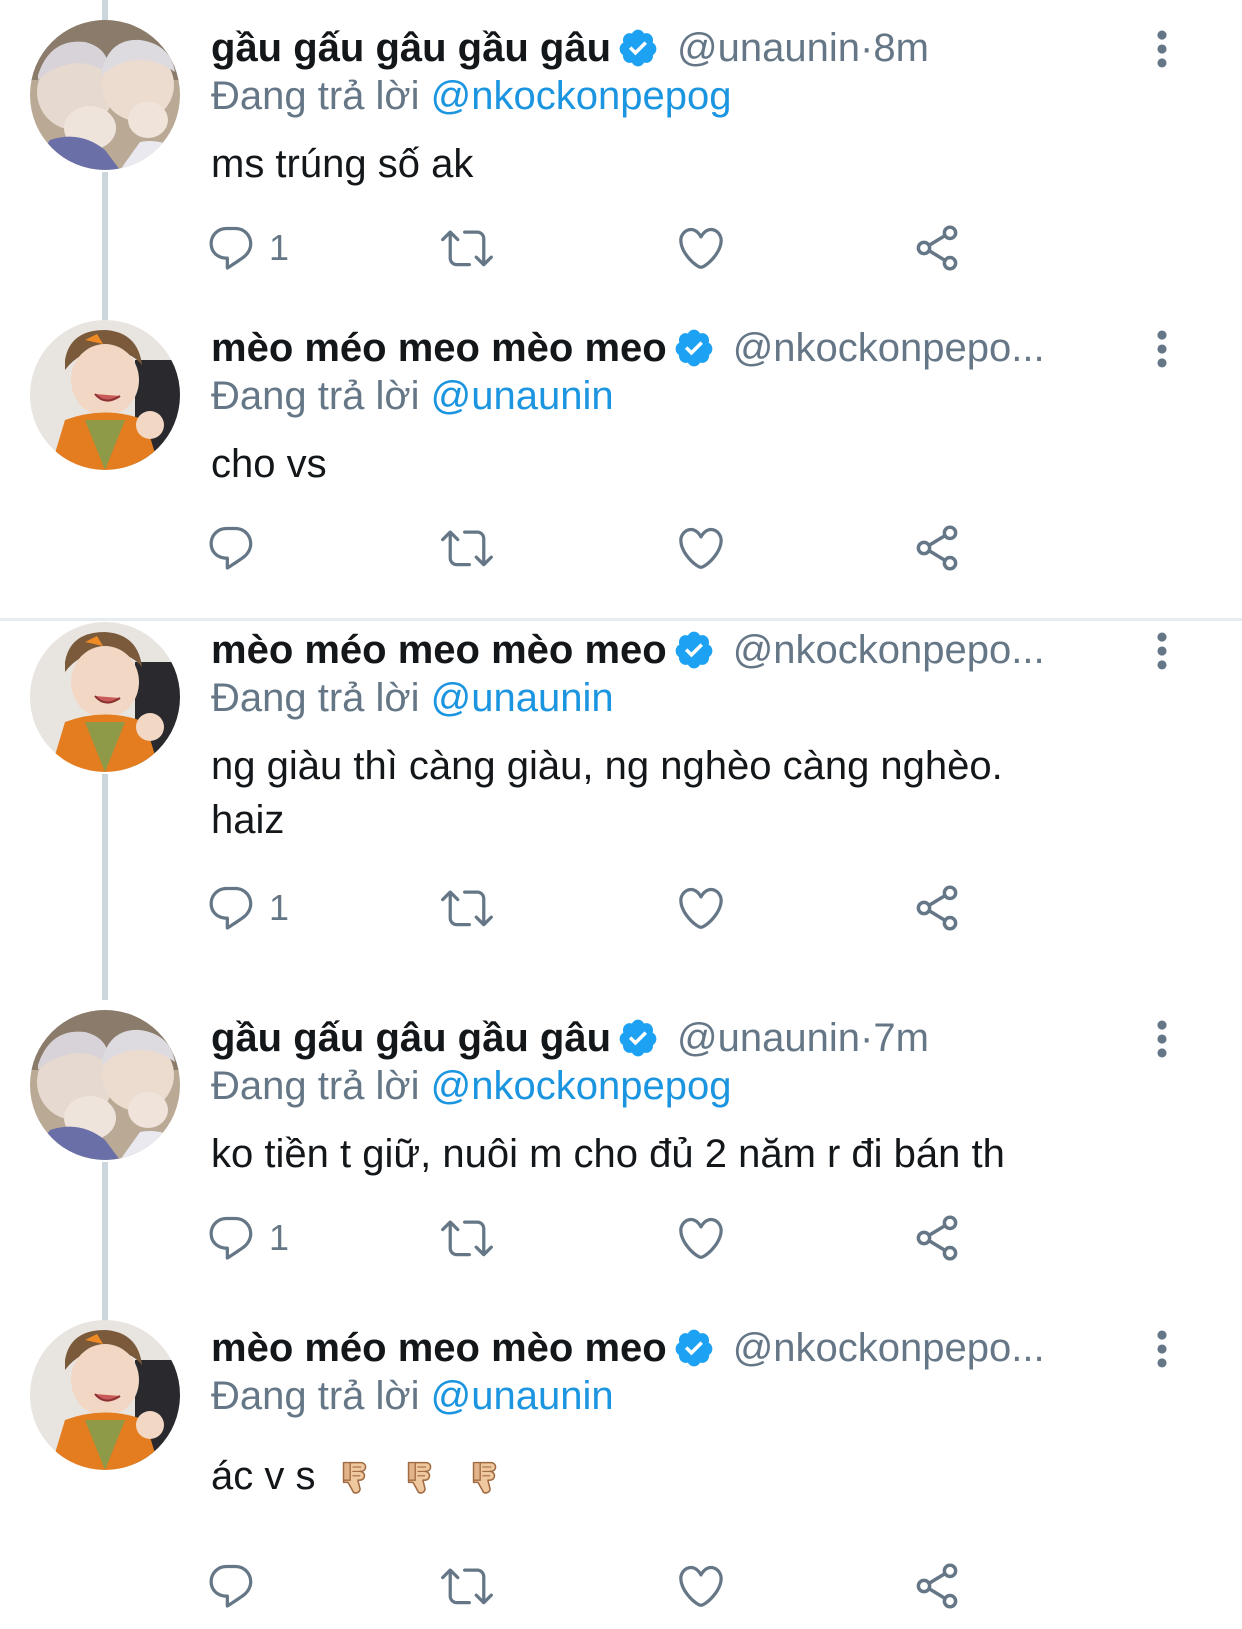 This screenshot has width=1242, height=1629. What do you see at coordinates (661, 48) in the screenshot?
I see `tweet-header: gầu gấu gâu gầu gâu @unaunin · 8m` at bounding box center [661, 48].